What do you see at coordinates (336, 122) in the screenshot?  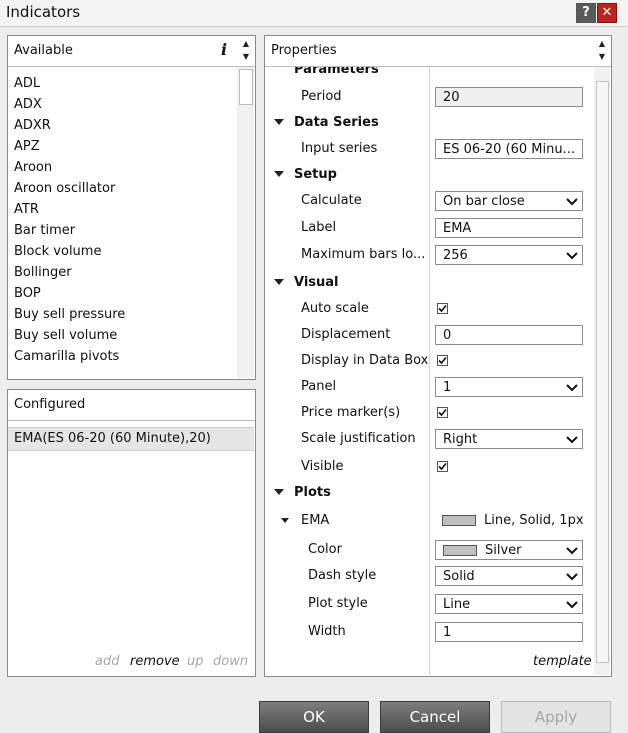 I see `category-data-series: Data Series` at bounding box center [336, 122].